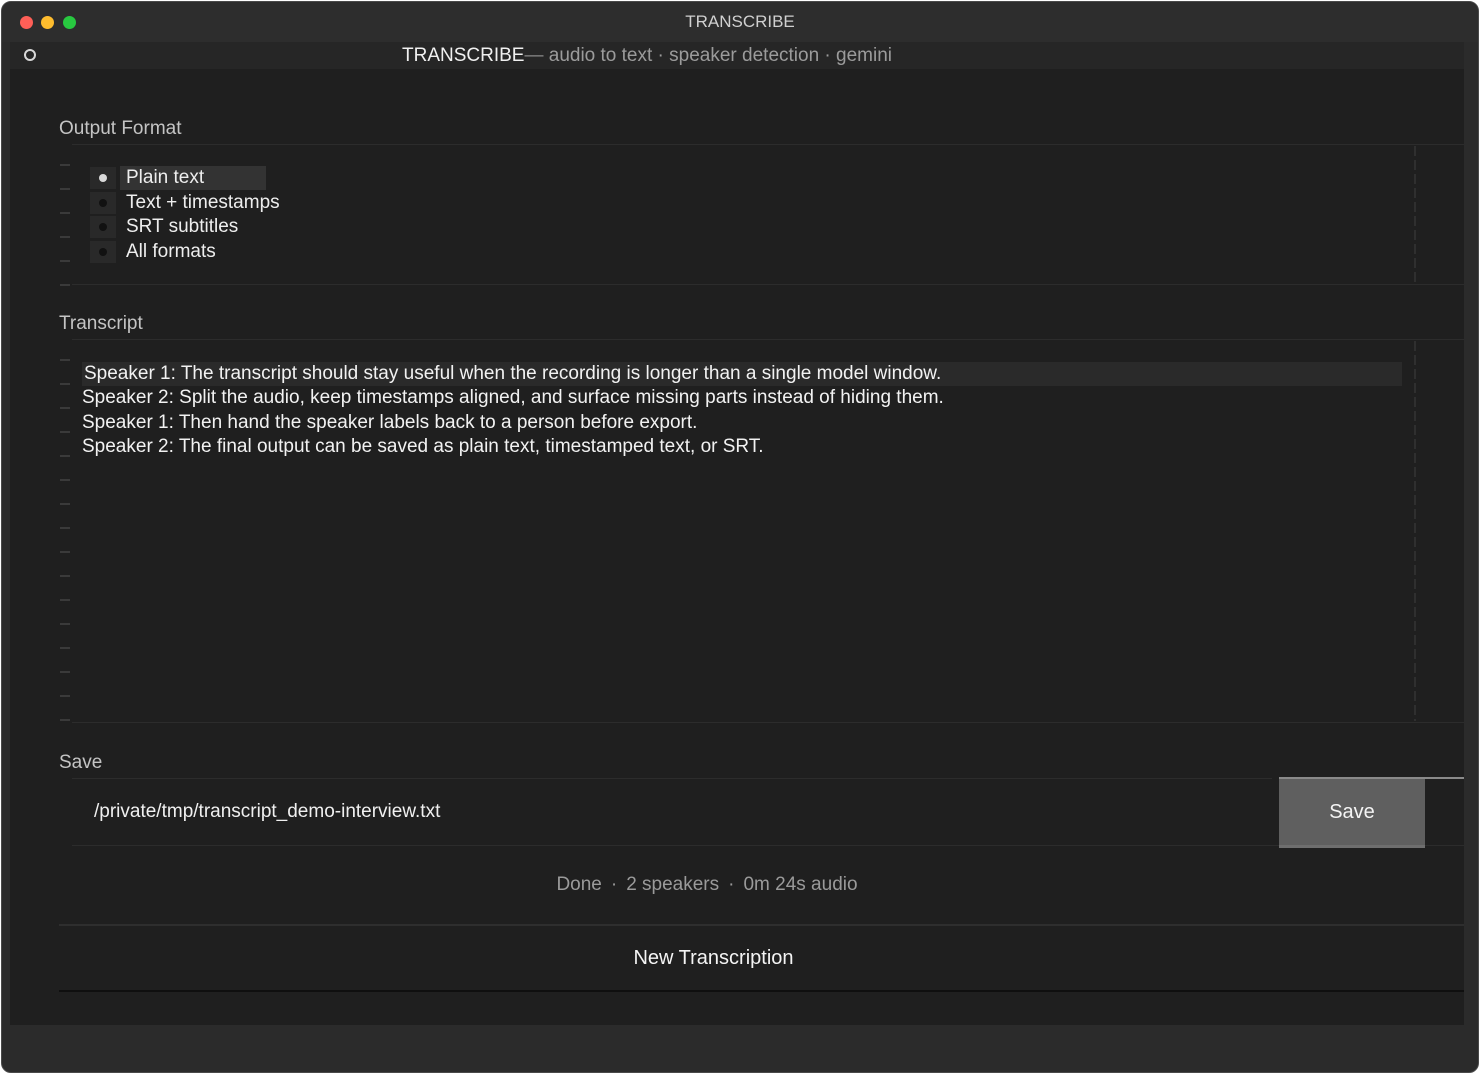 This screenshot has height=1075, width=1482. I want to click on status-line: Done · 2 speakers · 0m 24s audio, so click(707, 885).